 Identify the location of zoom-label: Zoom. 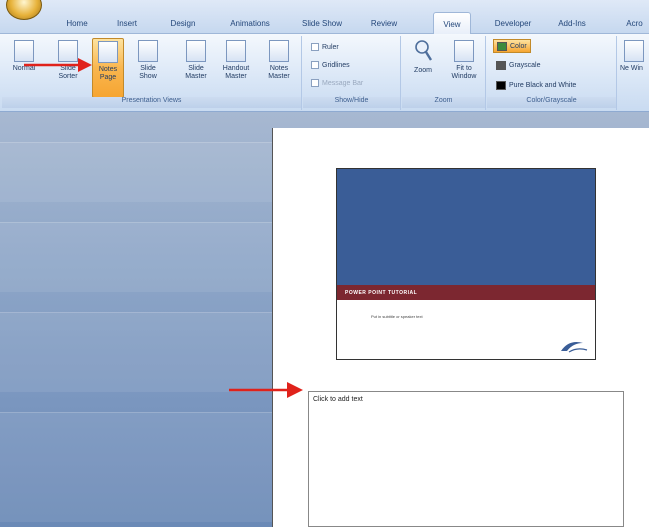
(423, 70).